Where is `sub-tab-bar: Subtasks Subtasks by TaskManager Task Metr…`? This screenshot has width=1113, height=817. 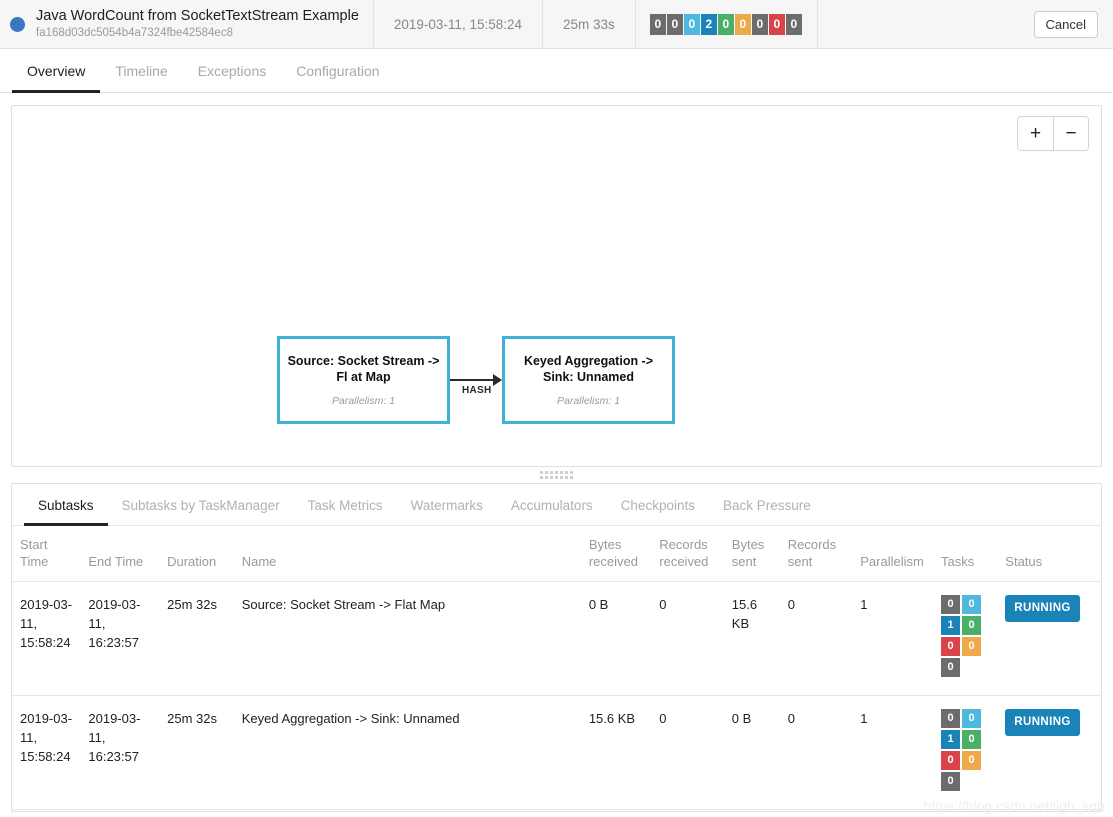 sub-tab-bar: Subtasks Subtasks by TaskManager Task Metr… is located at coordinates (556, 505).